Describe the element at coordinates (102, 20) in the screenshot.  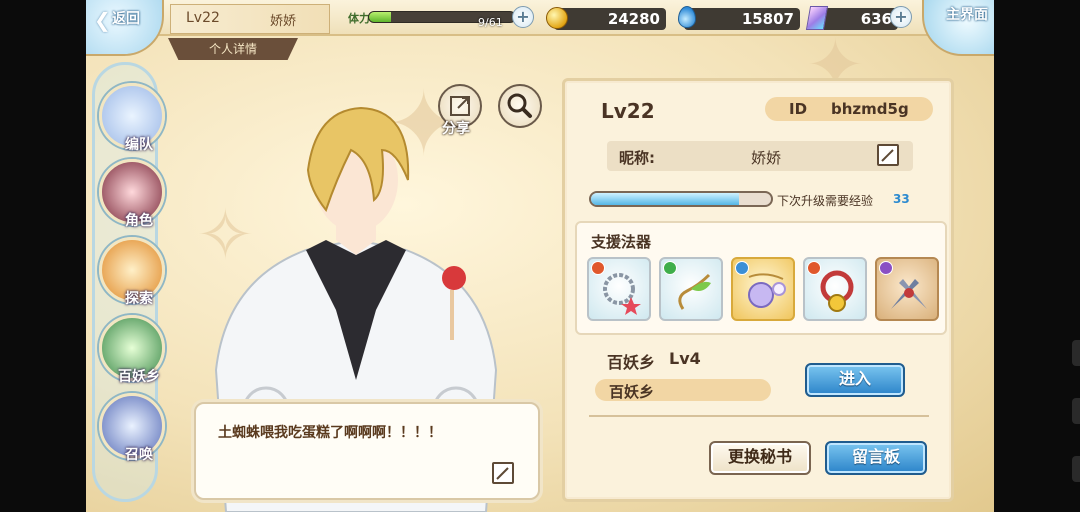
I see `back-arrow-icon: ❮` at that location.